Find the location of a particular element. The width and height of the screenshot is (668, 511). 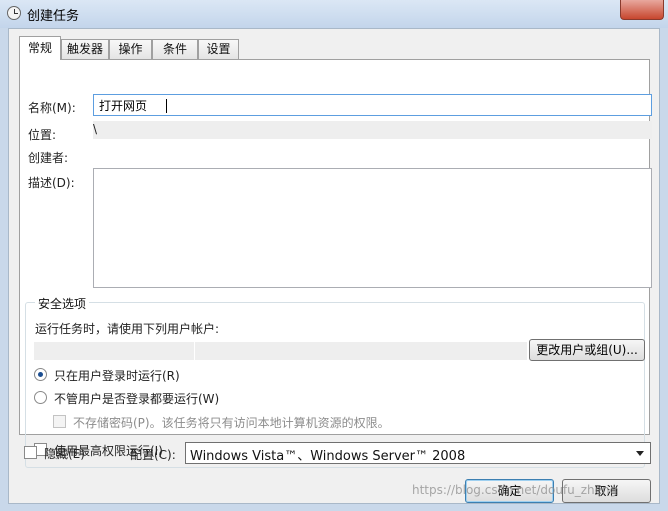

ok-button: 确定 is located at coordinates (509, 491).